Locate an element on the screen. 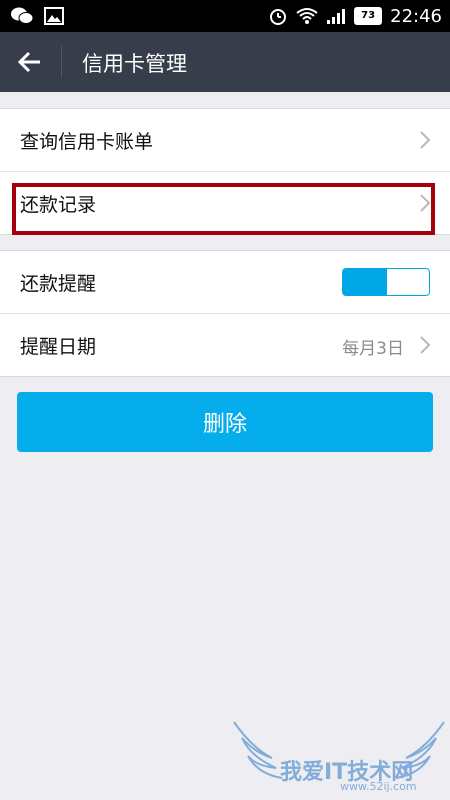  page-title: 信用卡管理 is located at coordinates (134, 64).